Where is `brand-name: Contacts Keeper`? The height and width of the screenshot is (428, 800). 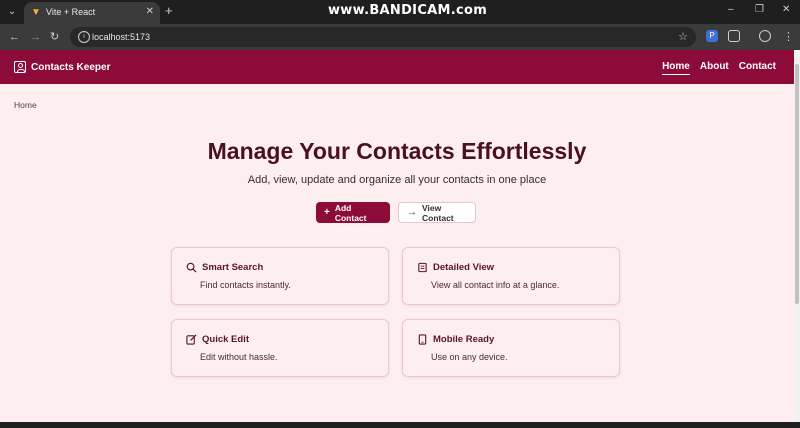
brand-name: Contacts Keeper is located at coordinates (71, 67).